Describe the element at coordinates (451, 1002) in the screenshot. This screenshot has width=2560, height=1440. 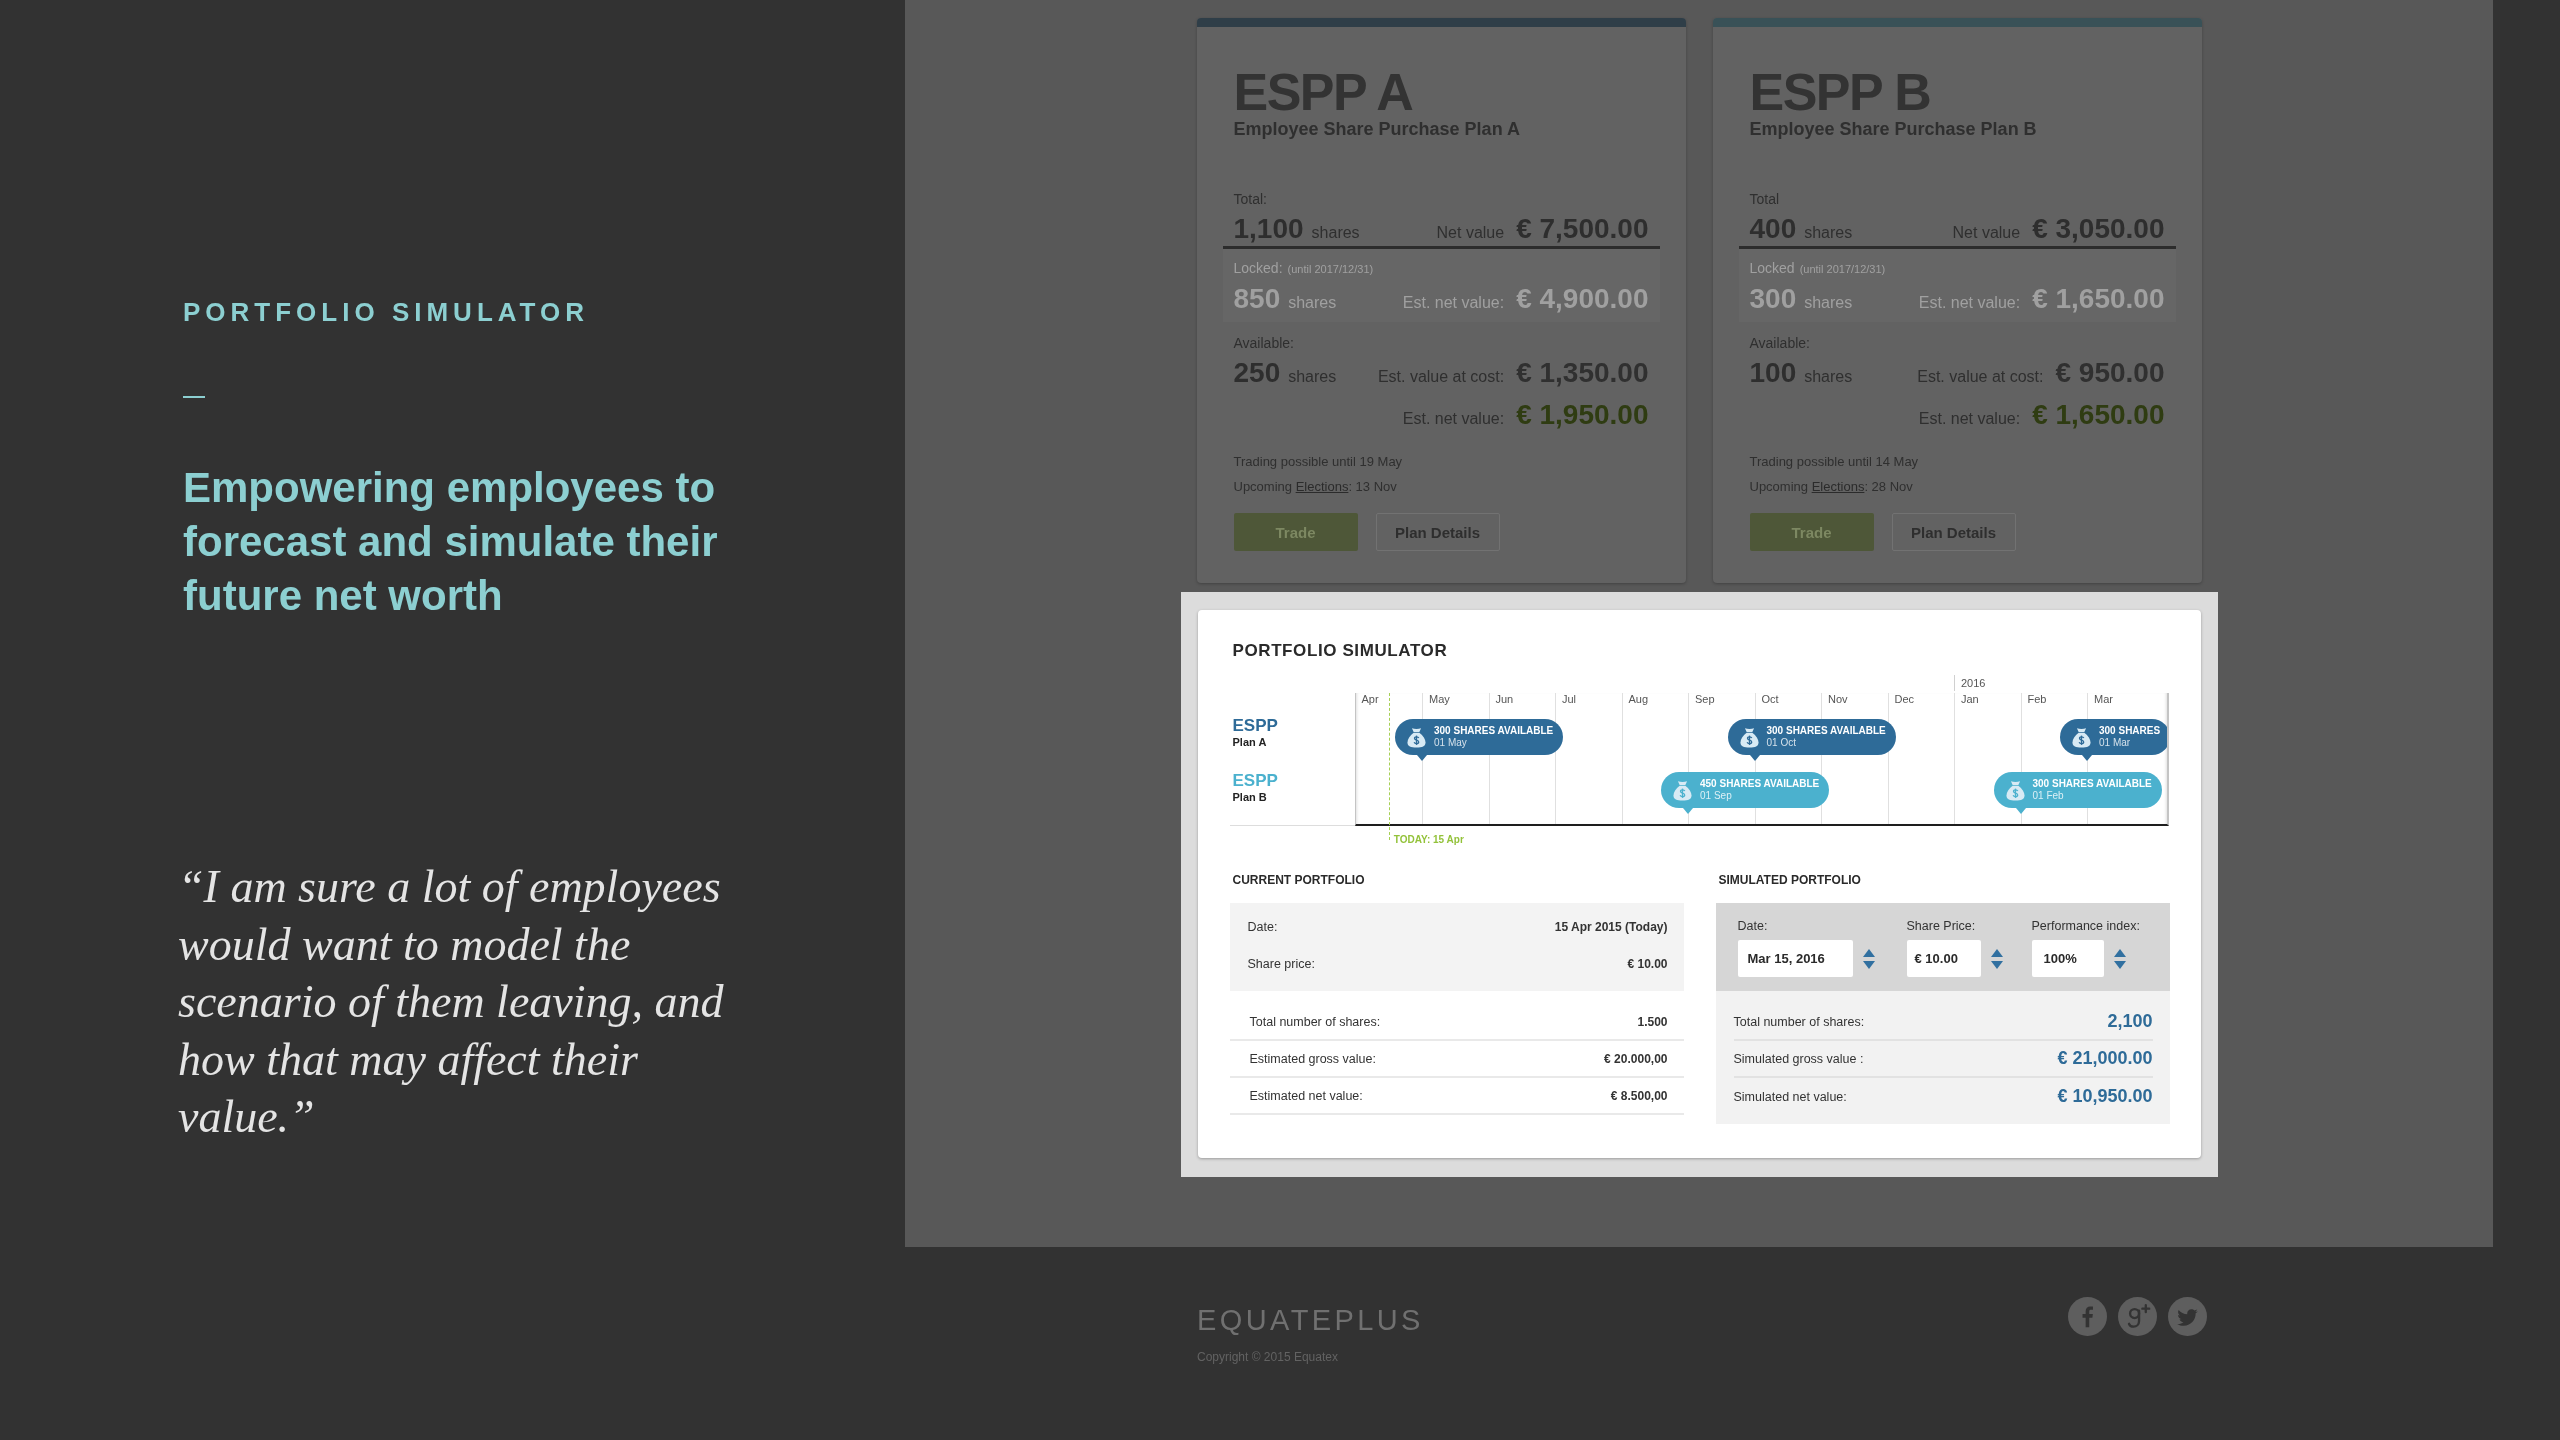
I see `testimonial-quote: “I am sure a lot of employees would want to model the scenario of them leaving, and how that may affect their value.”` at that location.